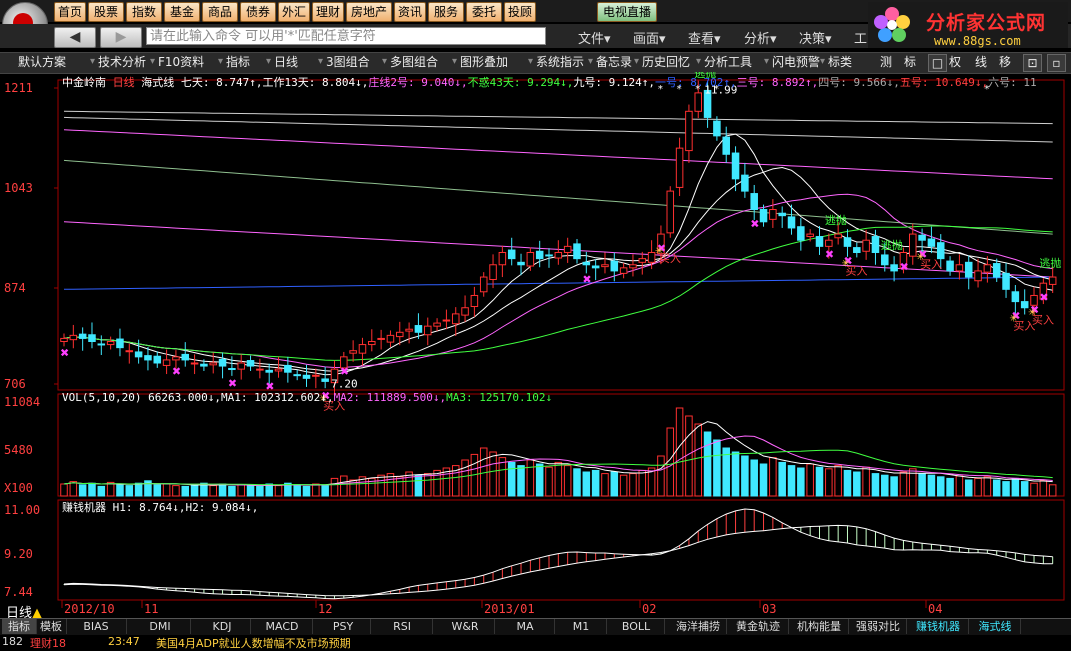  What do you see at coordinates (89, 609) in the screenshot?
I see `date-label-0: 2012/10` at bounding box center [89, 609].